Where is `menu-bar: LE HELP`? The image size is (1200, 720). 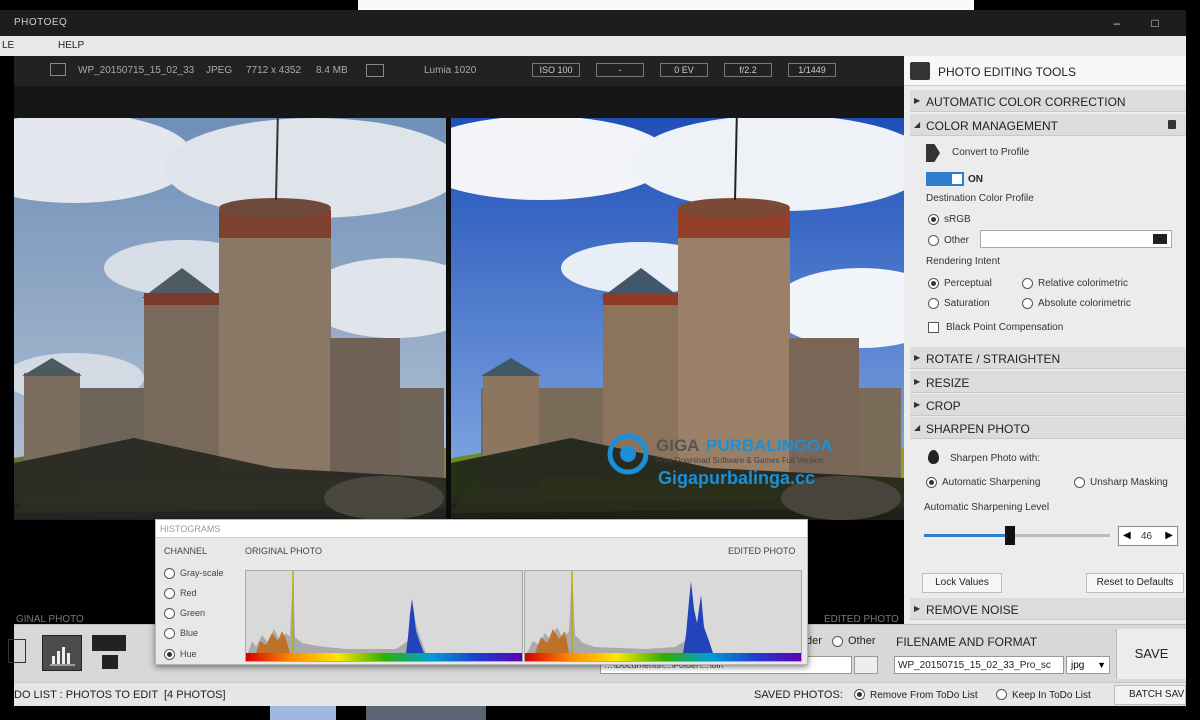
menu-bar: LE HELP is located at coordinates (593, 46).